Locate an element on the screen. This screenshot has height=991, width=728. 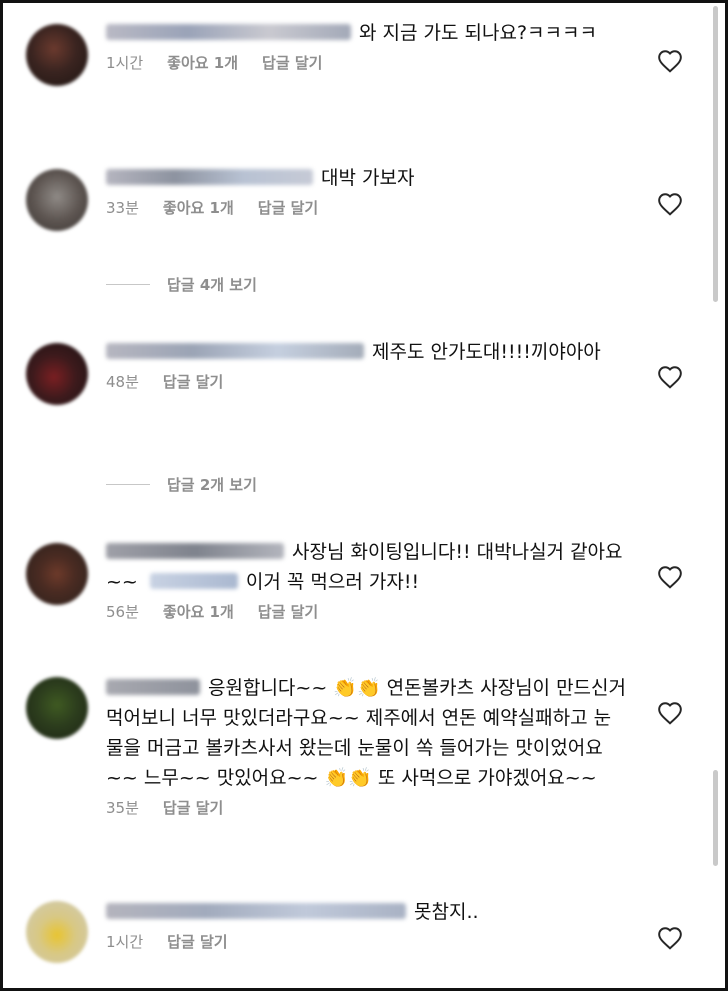
timestamp: 35분 is located at coordinates (122, 808).